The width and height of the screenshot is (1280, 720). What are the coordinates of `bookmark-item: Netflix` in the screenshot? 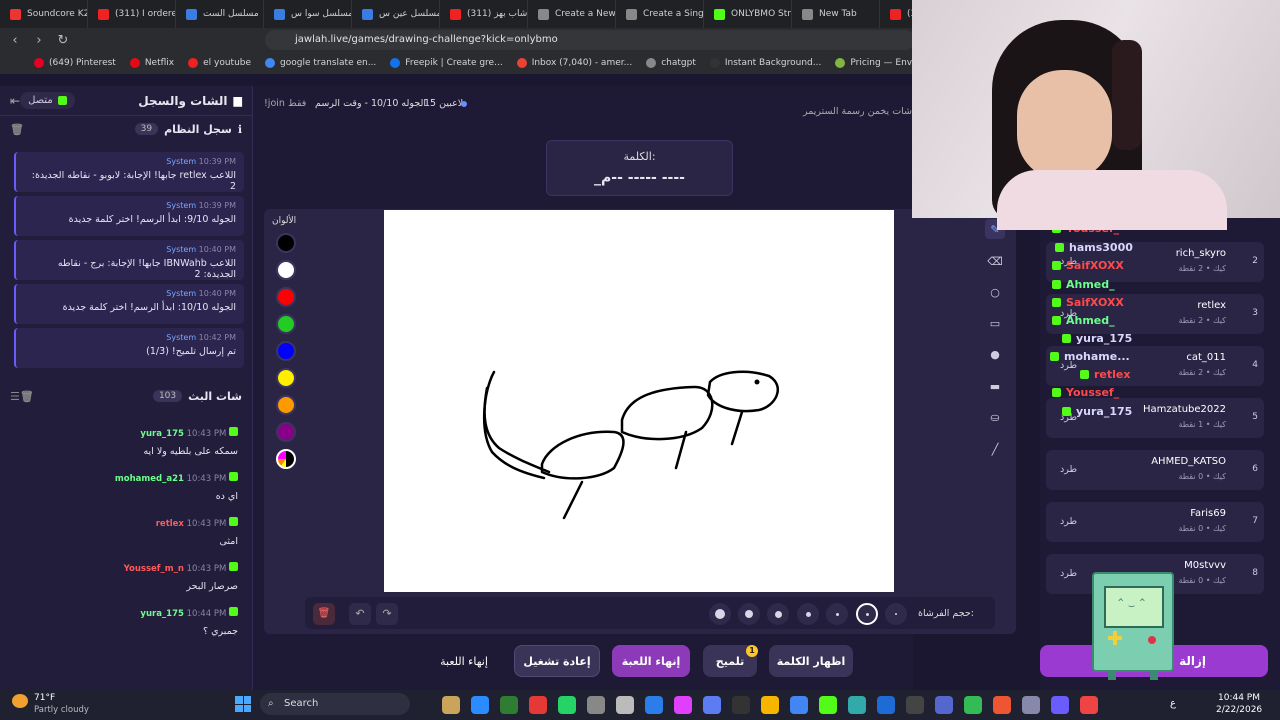 It's located at (151, 63).